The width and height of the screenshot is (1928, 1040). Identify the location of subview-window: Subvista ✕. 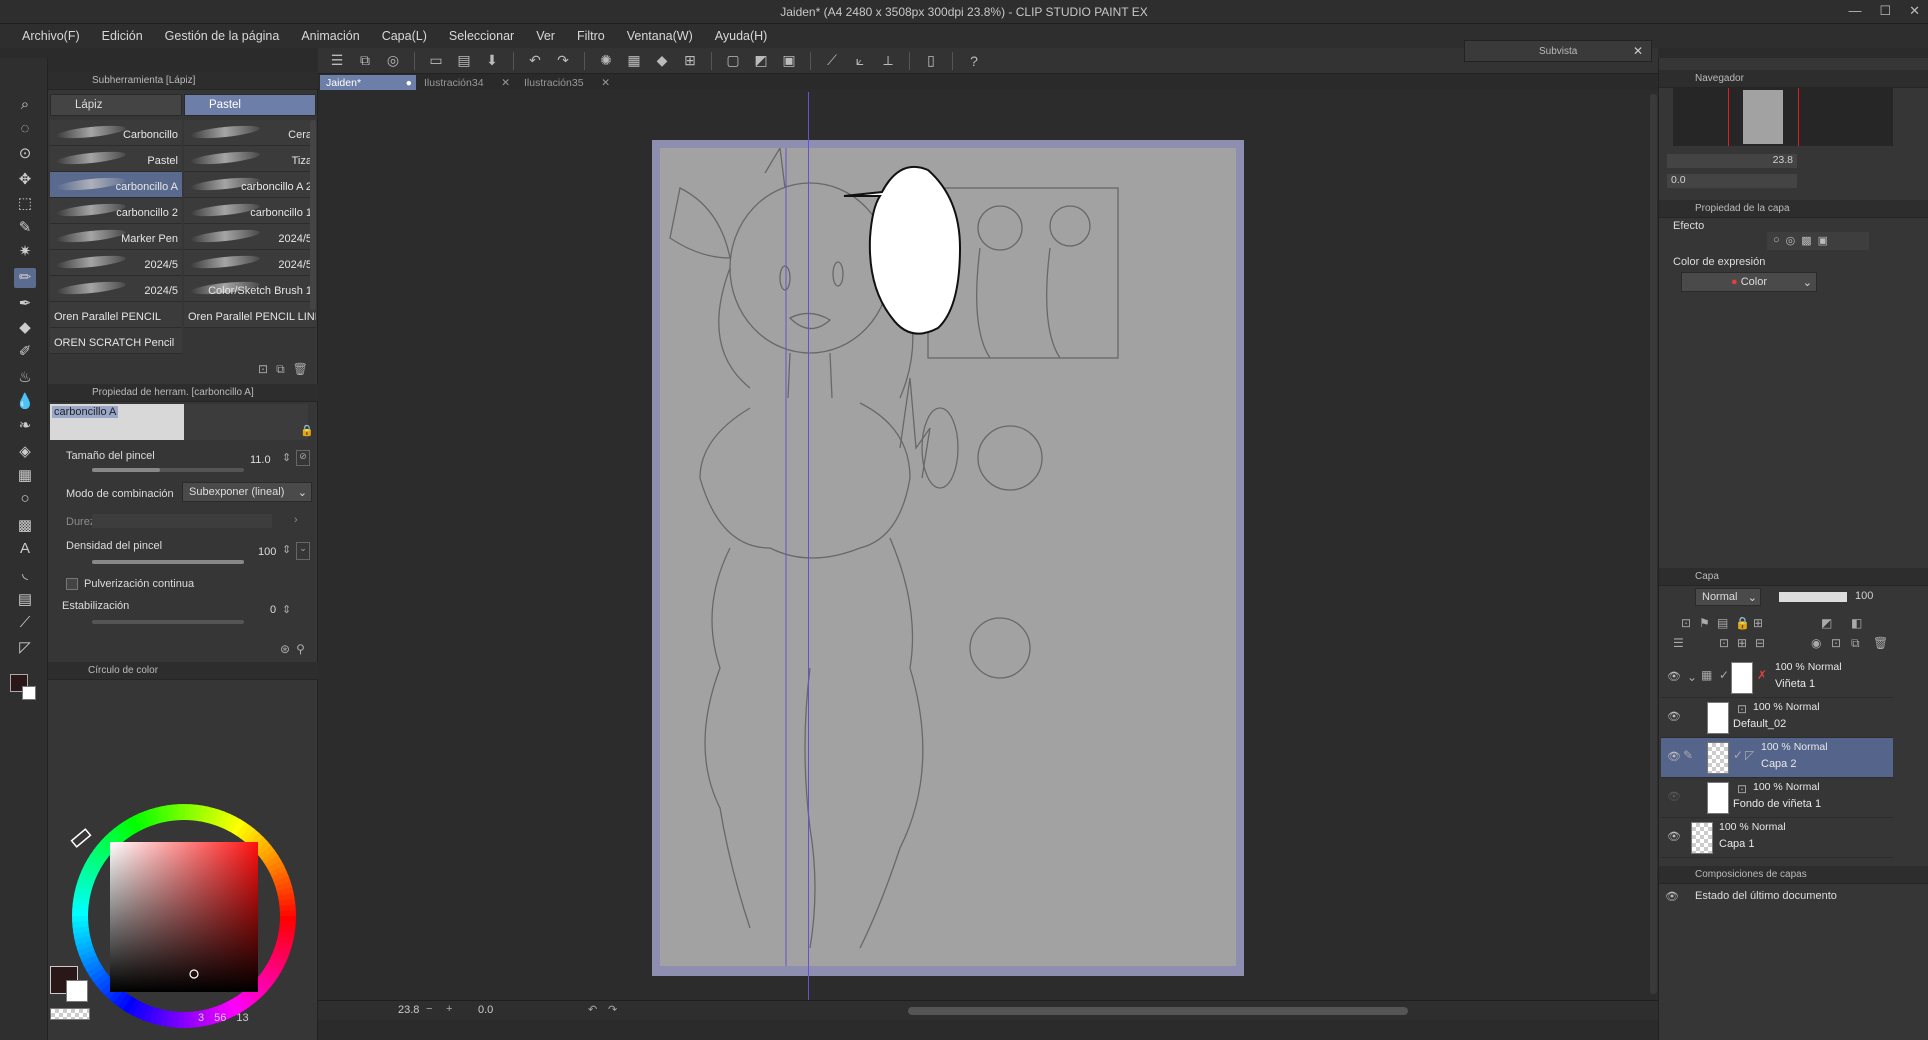
(1558, 51).